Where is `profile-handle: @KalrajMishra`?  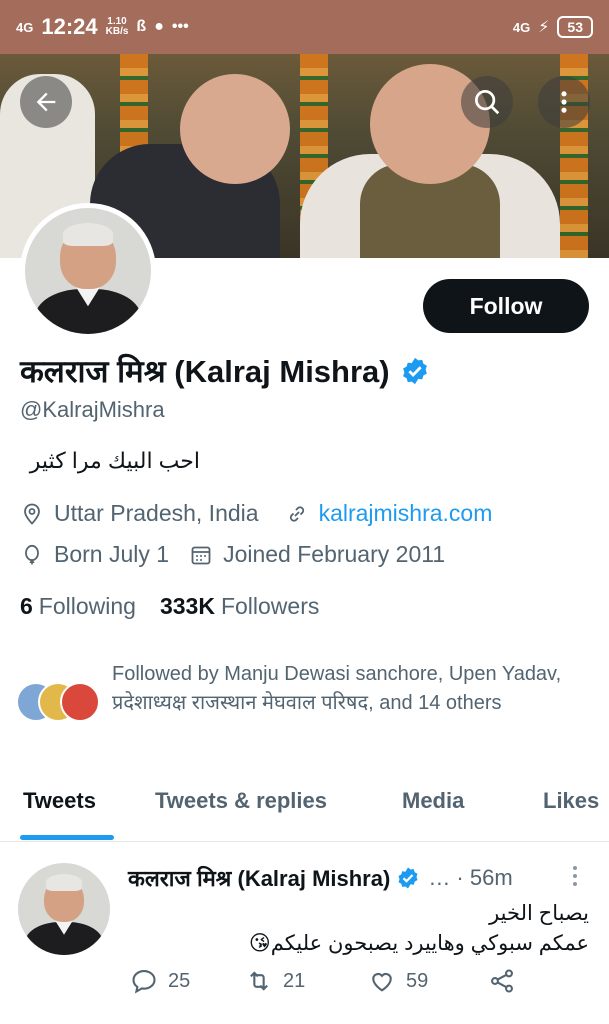
profile-handle: @KalrajMishra is located at coordinates (92, 409).